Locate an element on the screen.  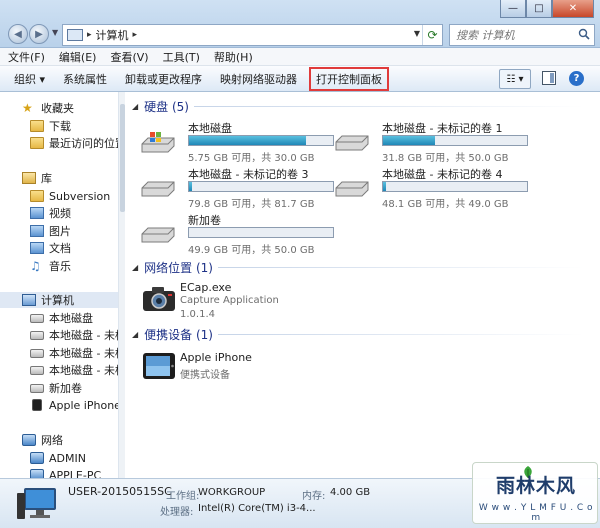
nav-downloads: 下载 is located at coordinates (50, 126).